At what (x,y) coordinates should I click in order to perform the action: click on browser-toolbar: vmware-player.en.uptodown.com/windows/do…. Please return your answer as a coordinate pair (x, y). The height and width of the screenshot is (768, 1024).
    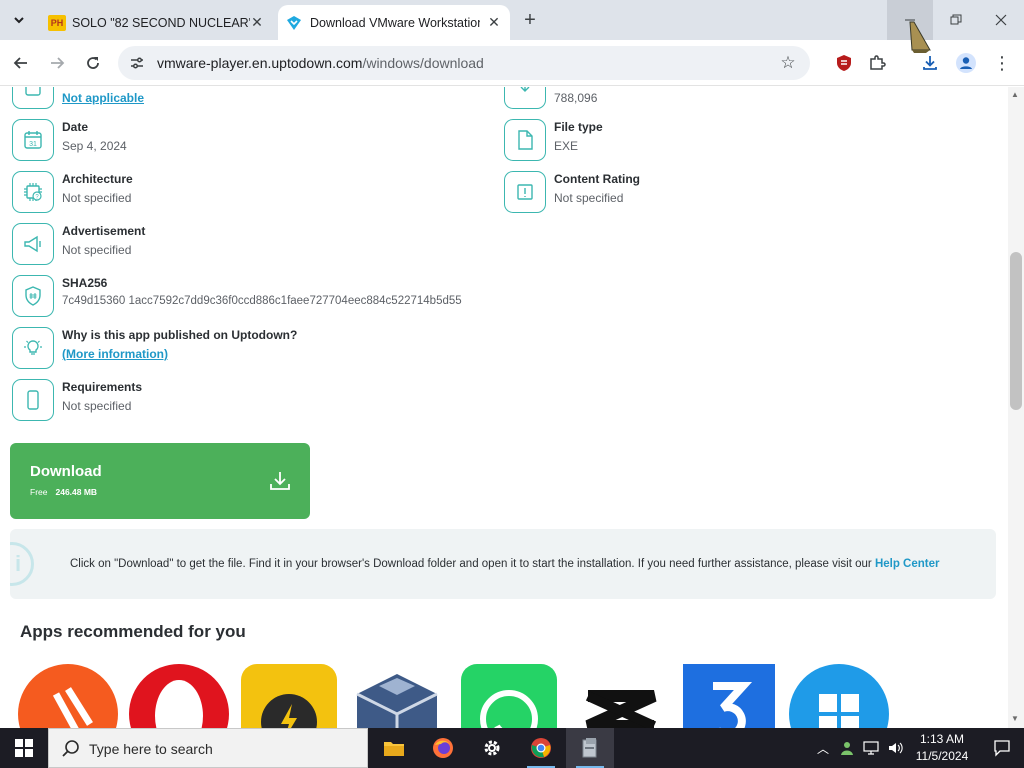
    Looking at the image, I should click on (512, 77).